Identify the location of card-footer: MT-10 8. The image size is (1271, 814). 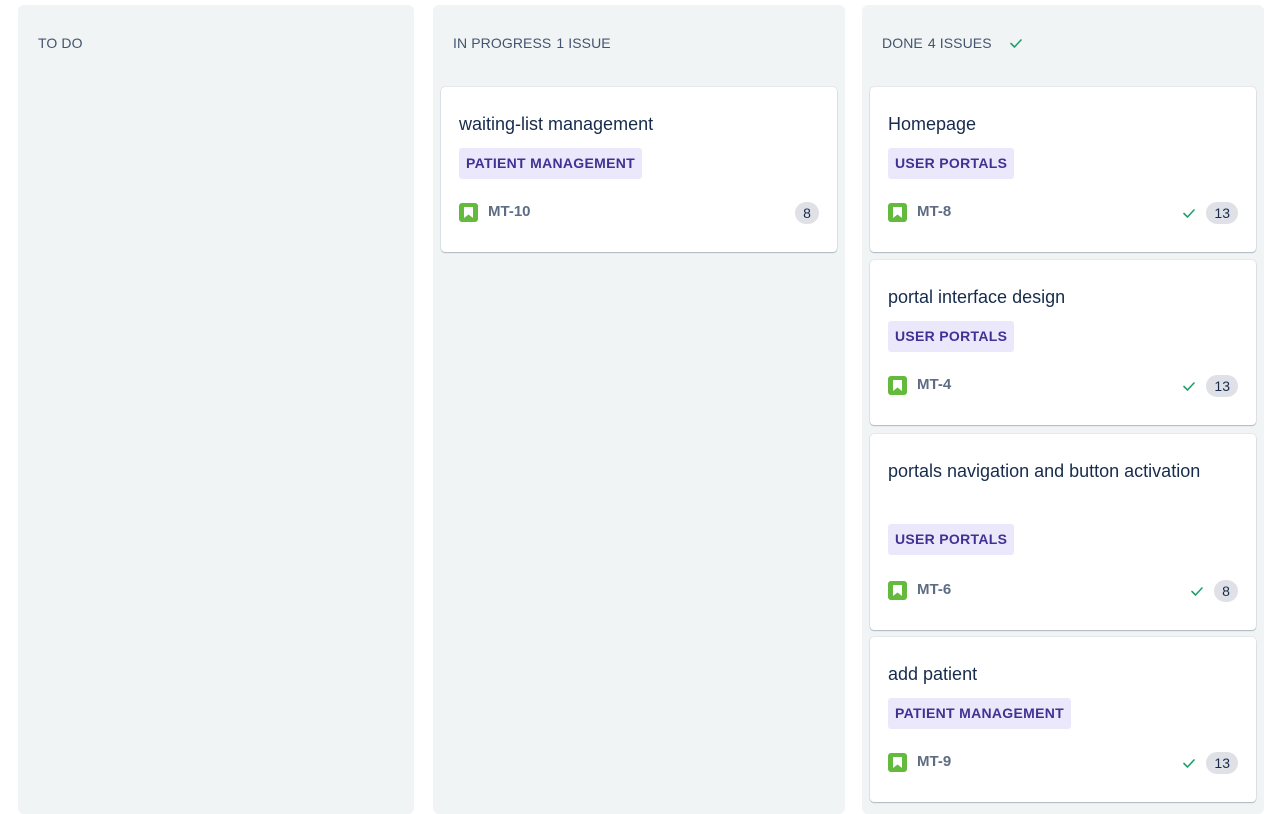
(639, 213).